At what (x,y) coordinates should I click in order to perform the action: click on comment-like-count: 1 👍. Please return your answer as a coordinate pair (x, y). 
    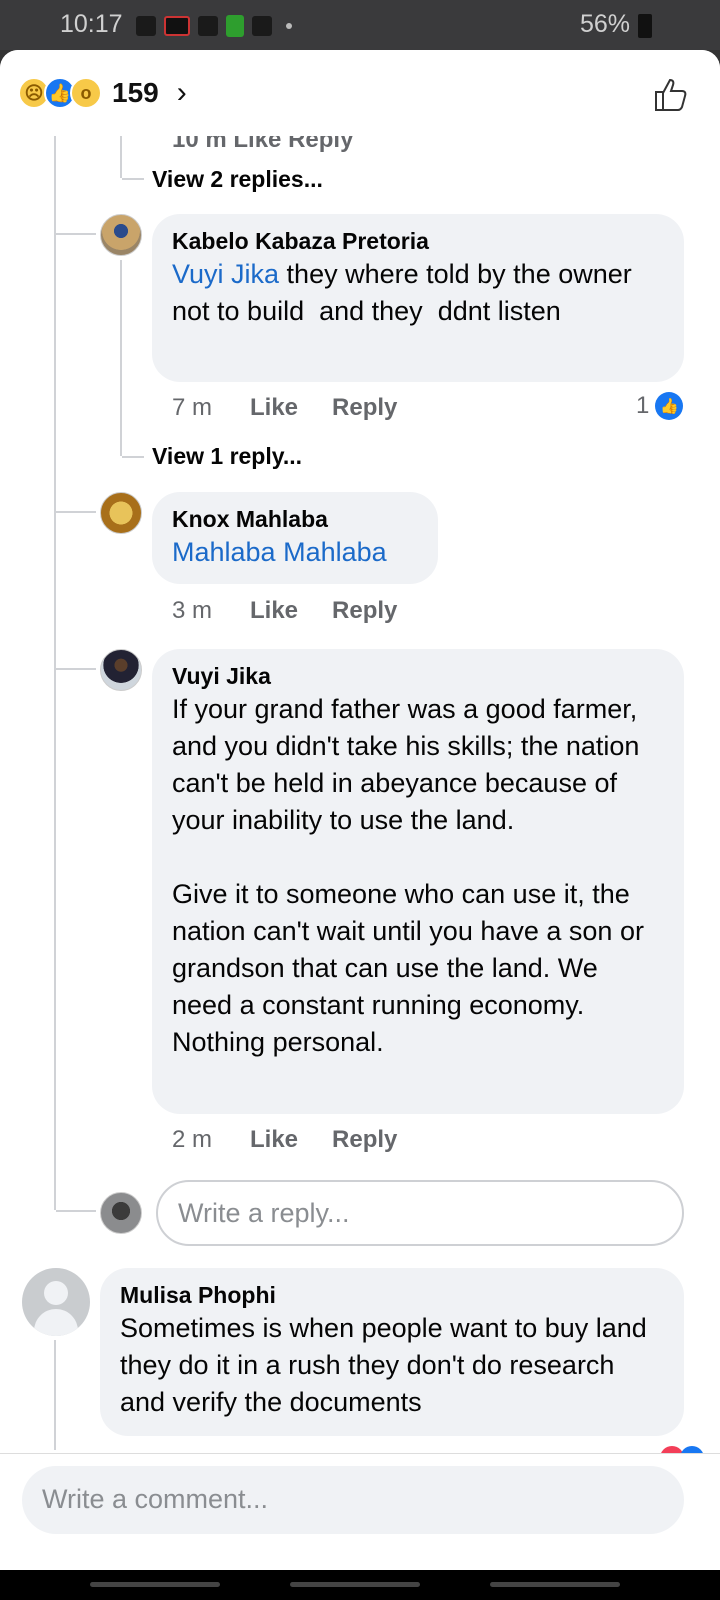
    Looking at the image, I should click on (660, 406).